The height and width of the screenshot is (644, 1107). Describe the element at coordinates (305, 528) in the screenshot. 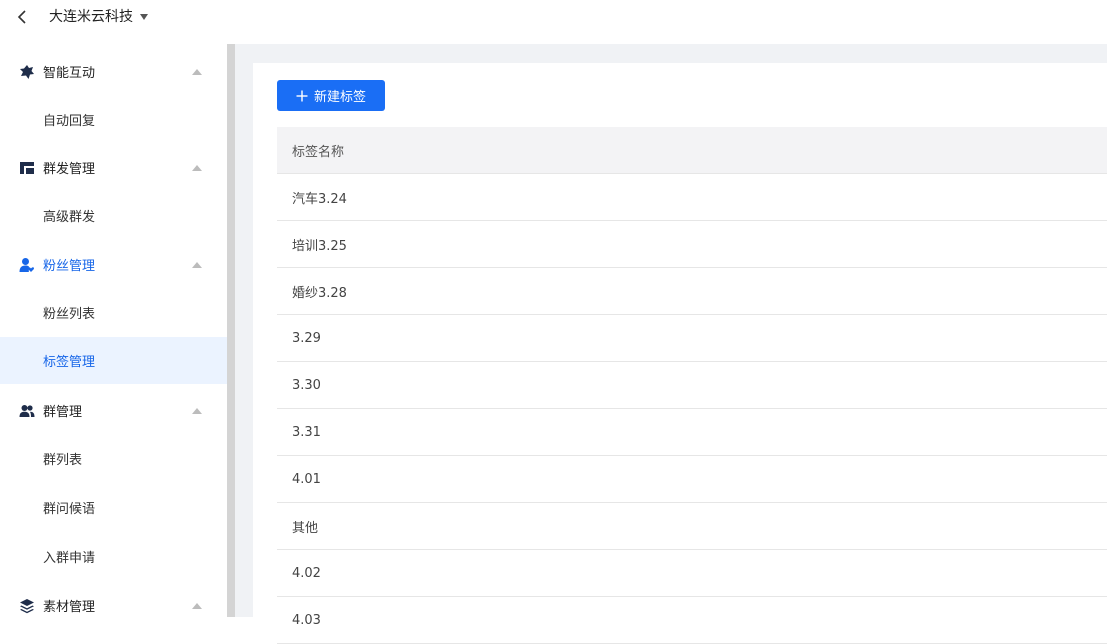

I see `tag-name-cell: 其他` at that location.